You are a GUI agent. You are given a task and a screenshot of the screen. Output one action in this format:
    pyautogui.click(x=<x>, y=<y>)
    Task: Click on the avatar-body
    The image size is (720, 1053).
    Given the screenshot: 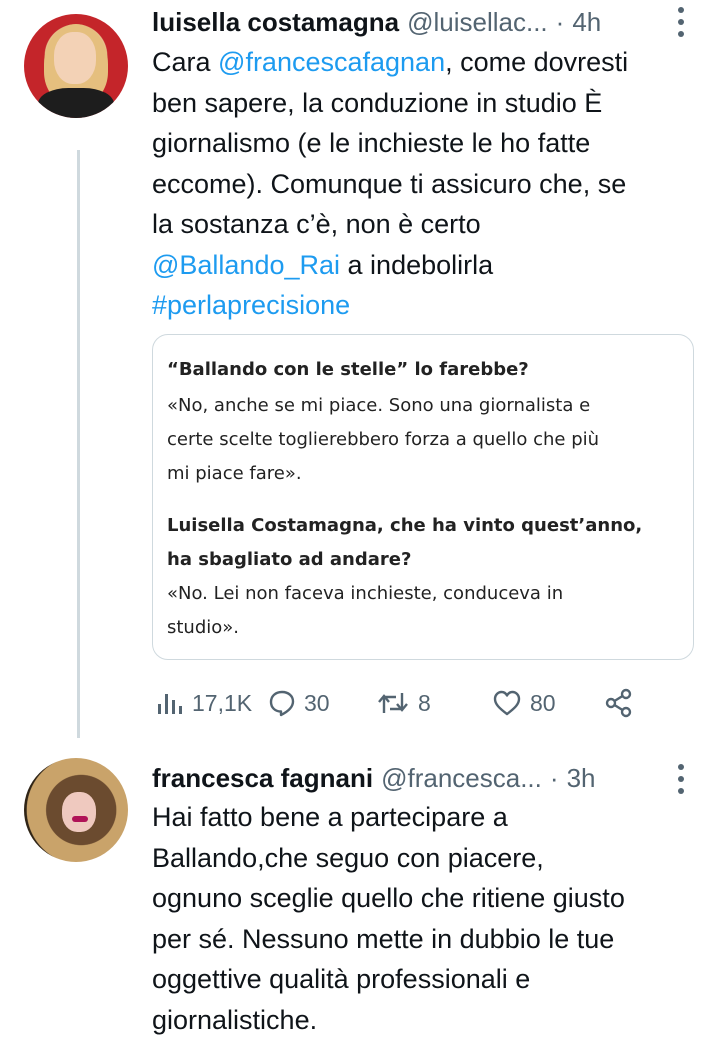 What is the action you would take?
    pyautogui.click(x=76, y=103)
    